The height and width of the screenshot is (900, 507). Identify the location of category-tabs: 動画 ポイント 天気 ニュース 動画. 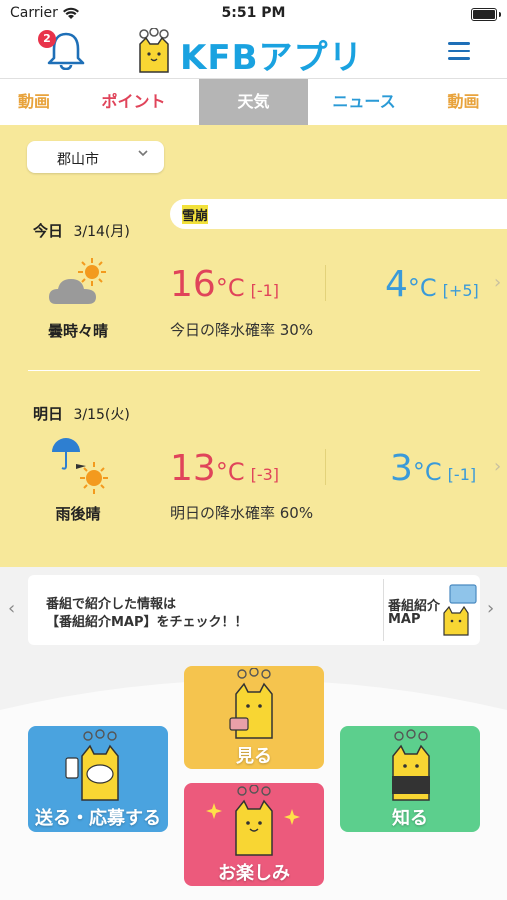
(253, 102).